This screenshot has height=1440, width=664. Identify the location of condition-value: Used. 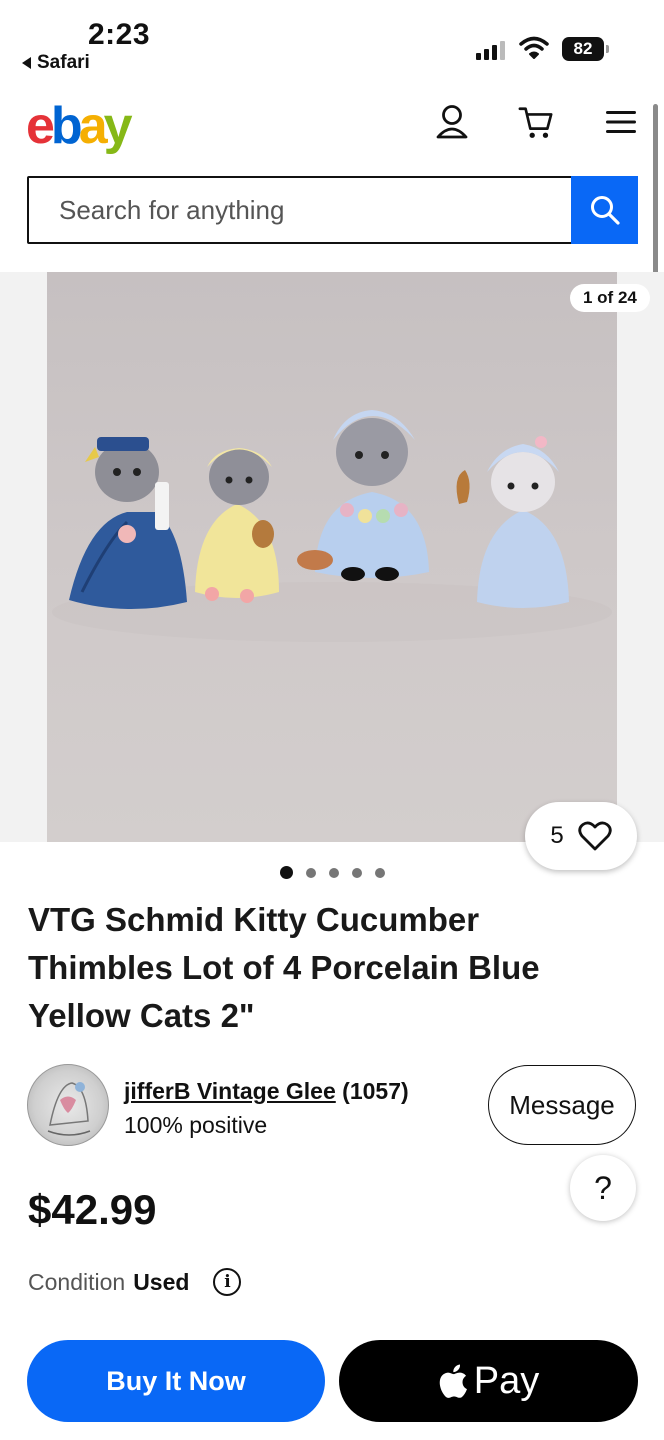
(161, 1281).